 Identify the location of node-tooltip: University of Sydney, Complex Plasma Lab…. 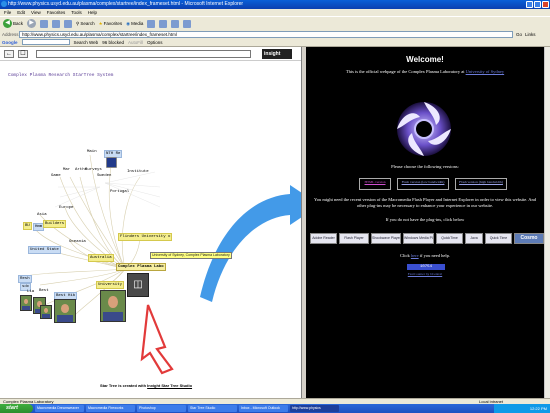
(191, 255).